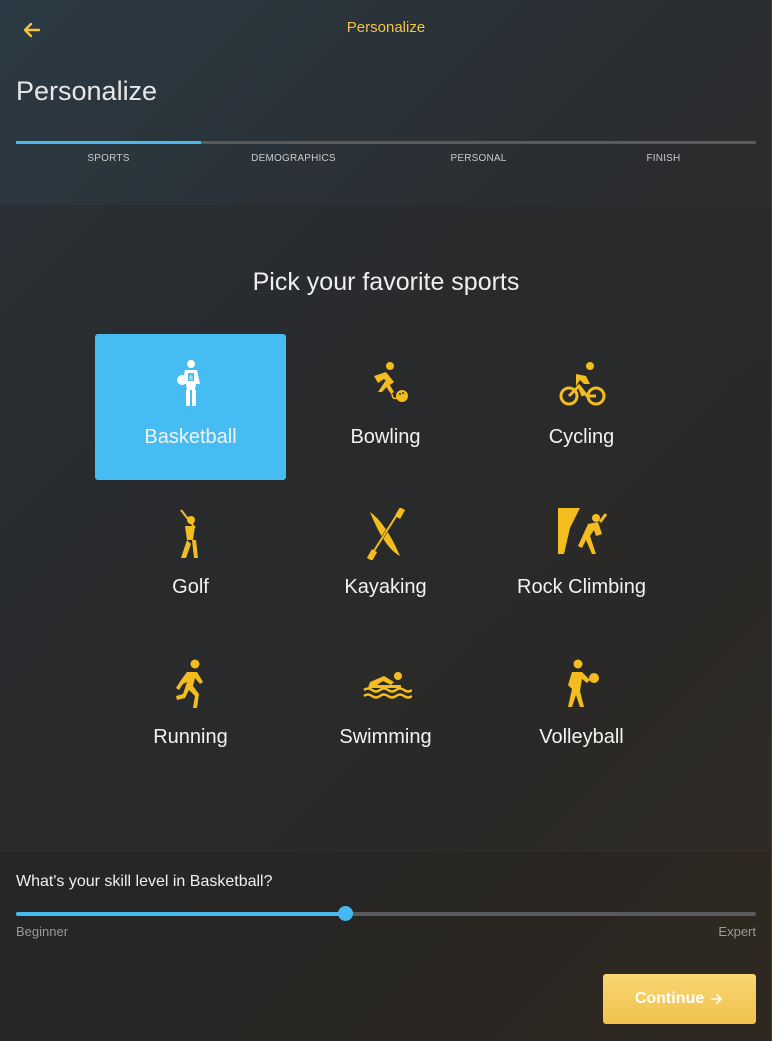 The height and width of the screenshot is (1041, 772). I want to click on running-icon, so click(189, 683).